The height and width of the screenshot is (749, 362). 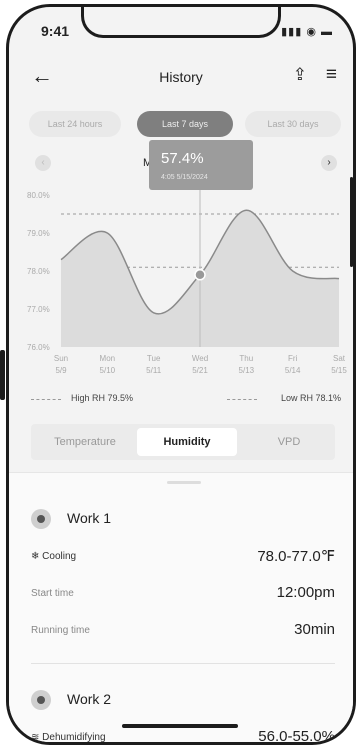 I want to click on running-time-value: 30min, so click(x=314, y=629).